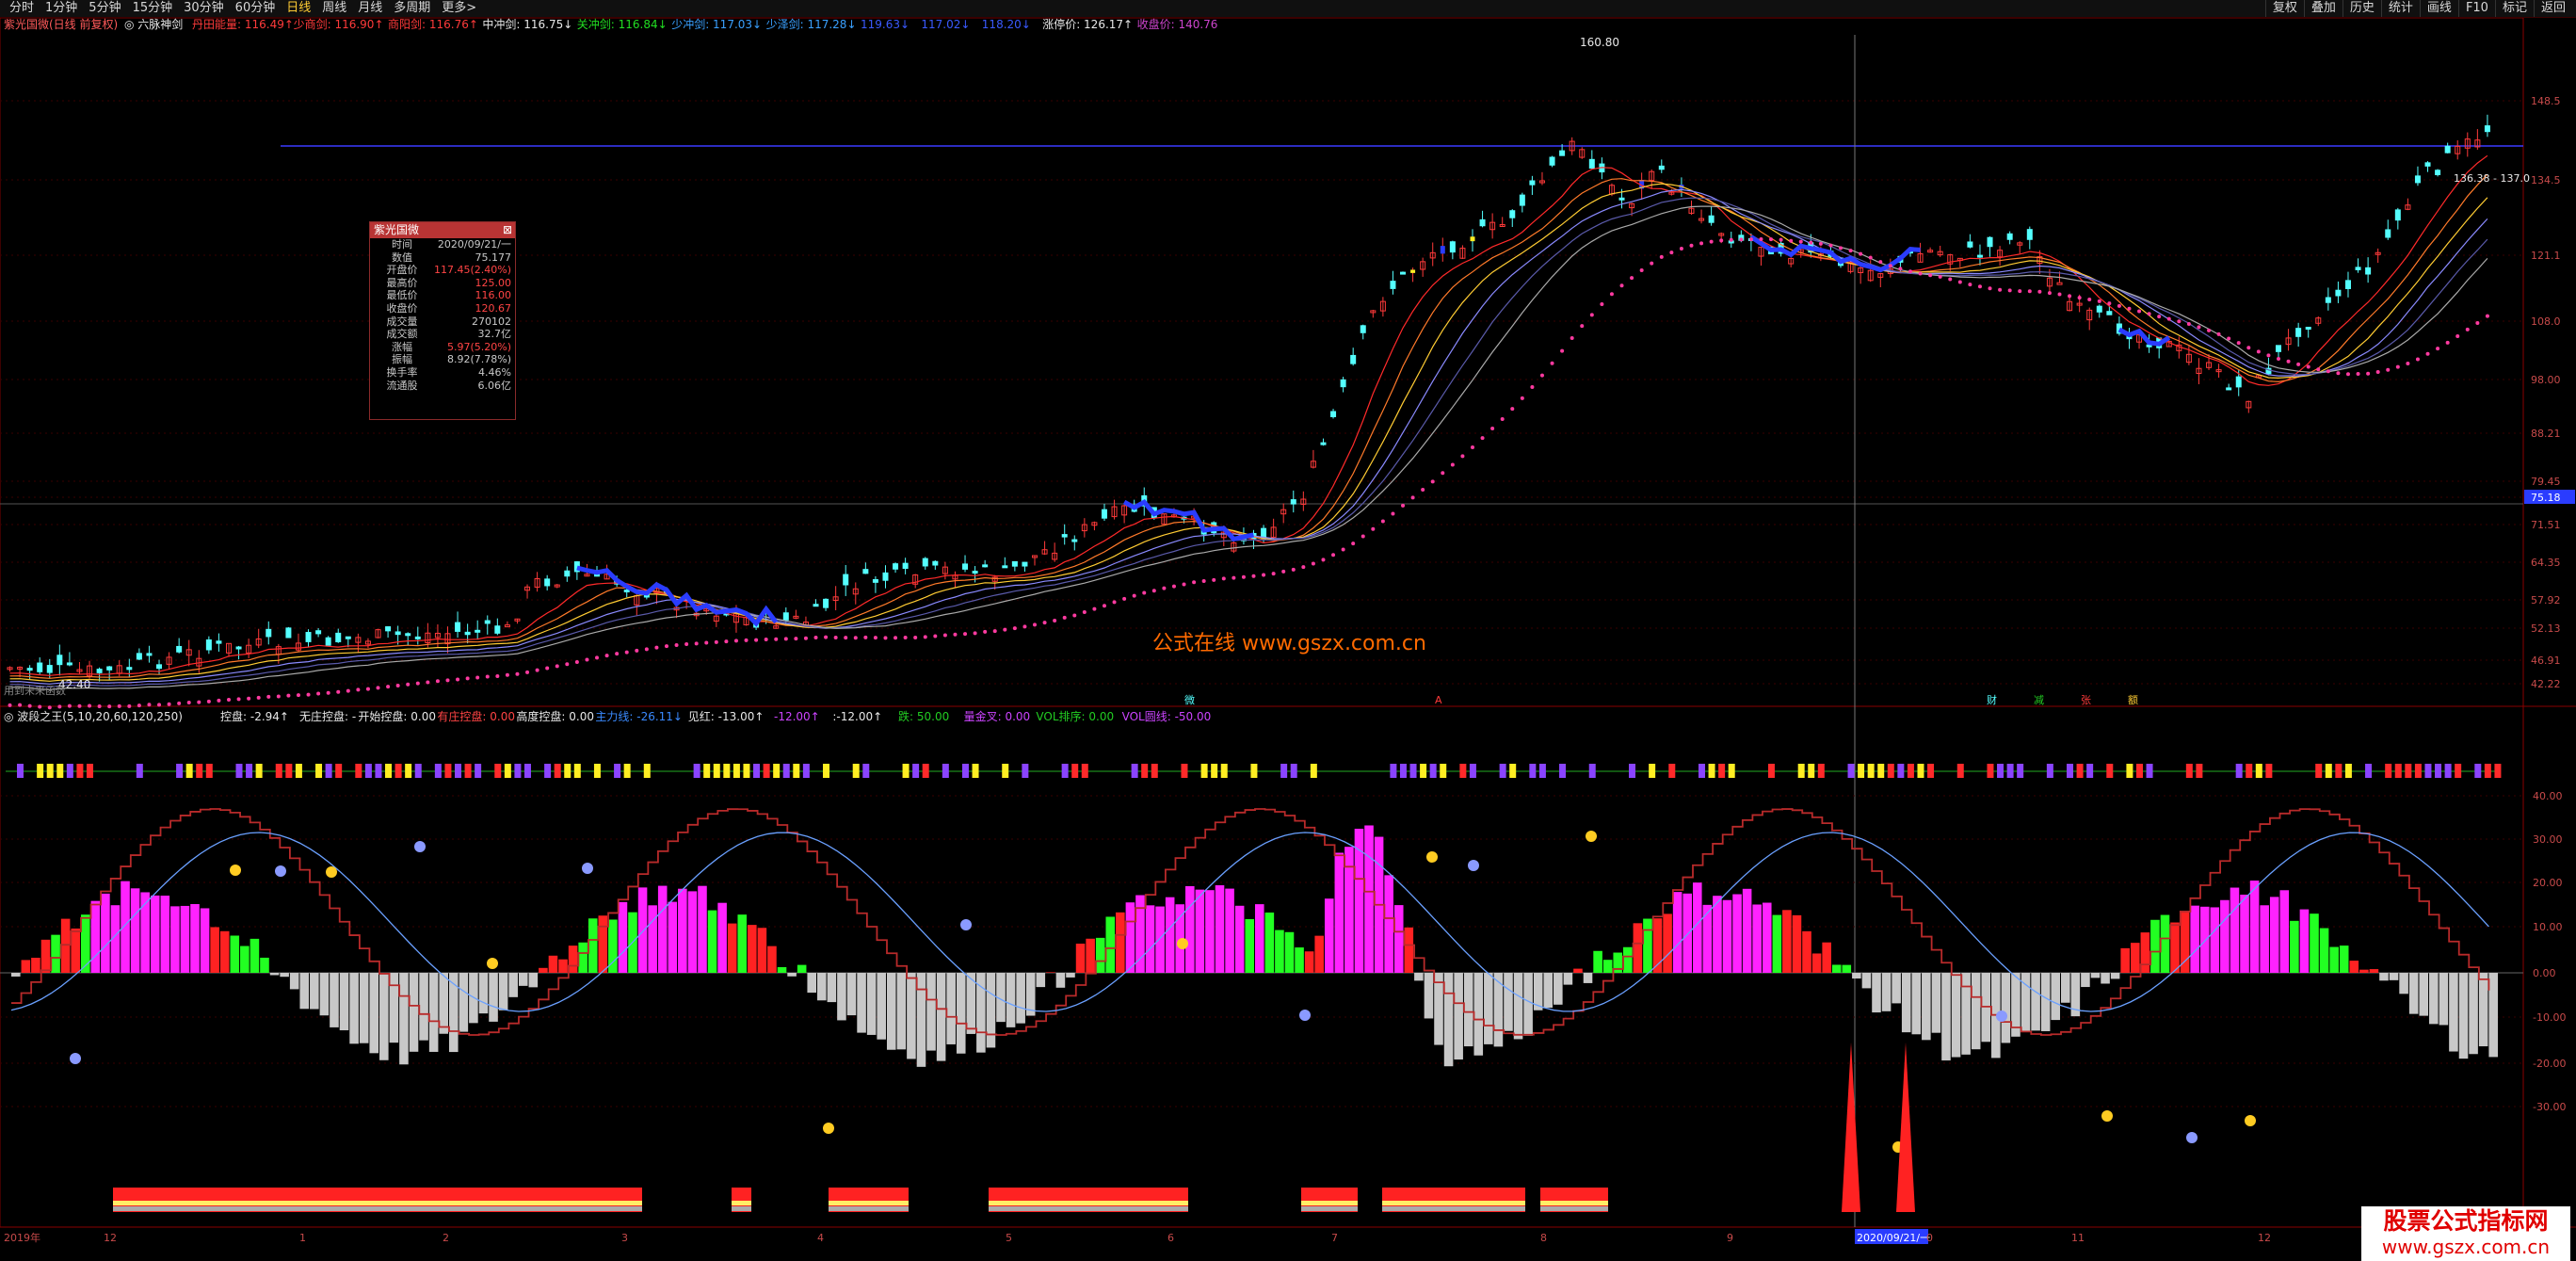 This screenshot has width=2576, height=1261. I want to click on date-tick: 1, so click(302, 1238).